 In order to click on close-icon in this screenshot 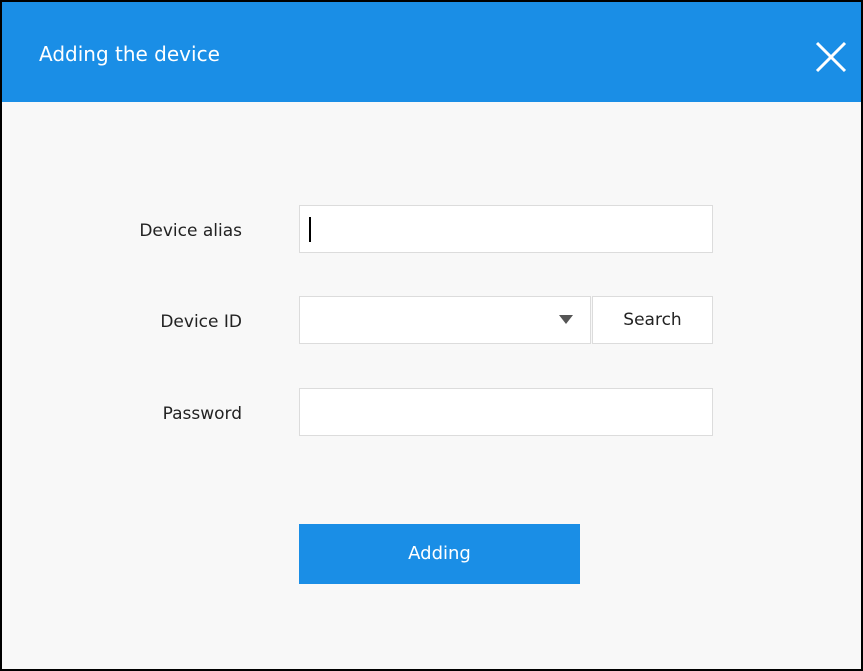, I will do `click(831, 57)`.